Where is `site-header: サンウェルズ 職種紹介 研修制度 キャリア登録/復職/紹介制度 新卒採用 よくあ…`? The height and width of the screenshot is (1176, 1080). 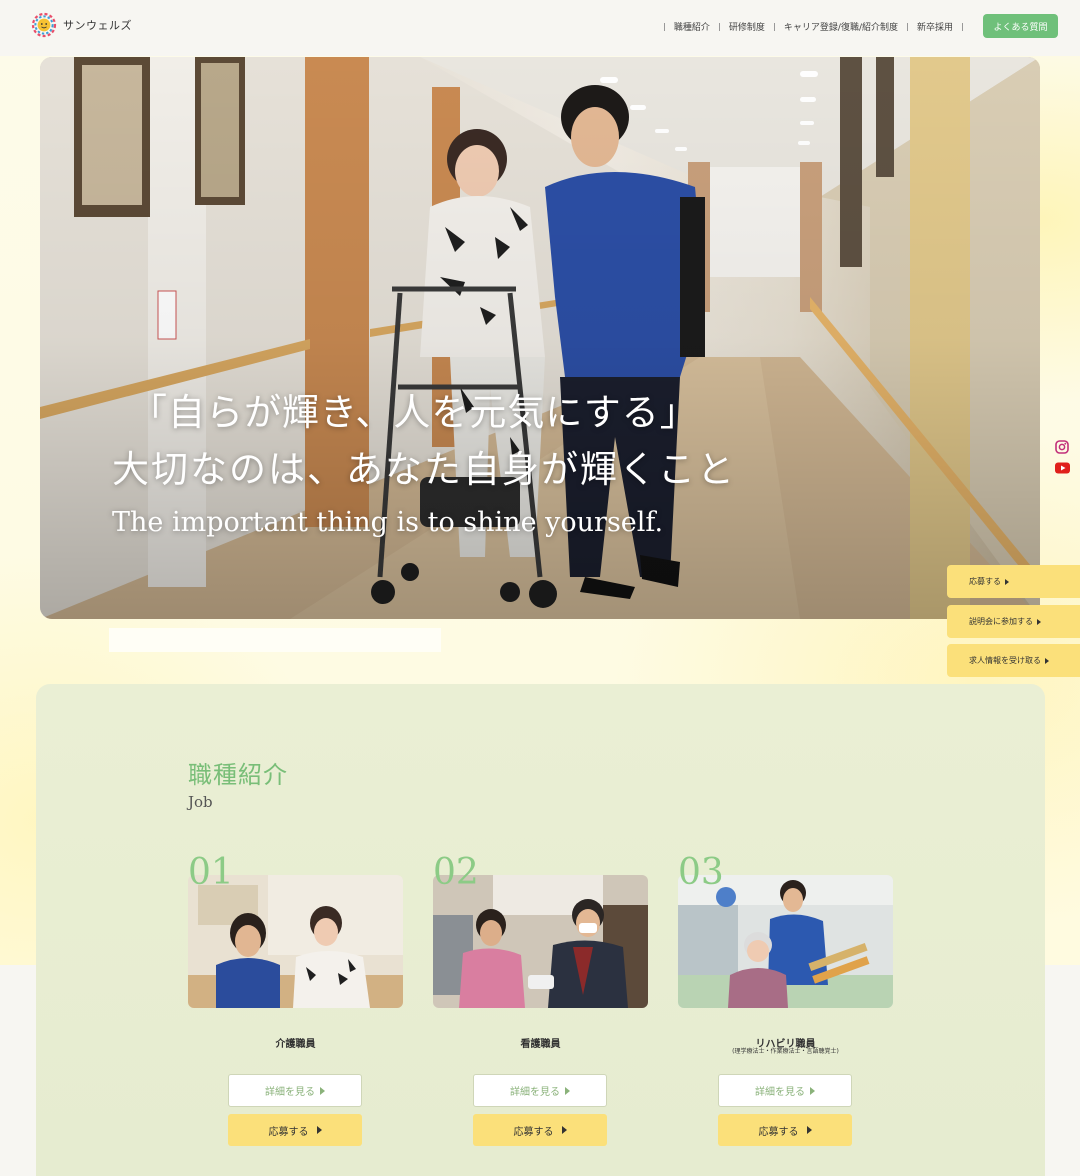
site-header: サンウェルズ 職種紹介 研修制度 キャリア登録/復職/紹介制度 新卒採用 よくあ… is located at coordinates (540, 28).